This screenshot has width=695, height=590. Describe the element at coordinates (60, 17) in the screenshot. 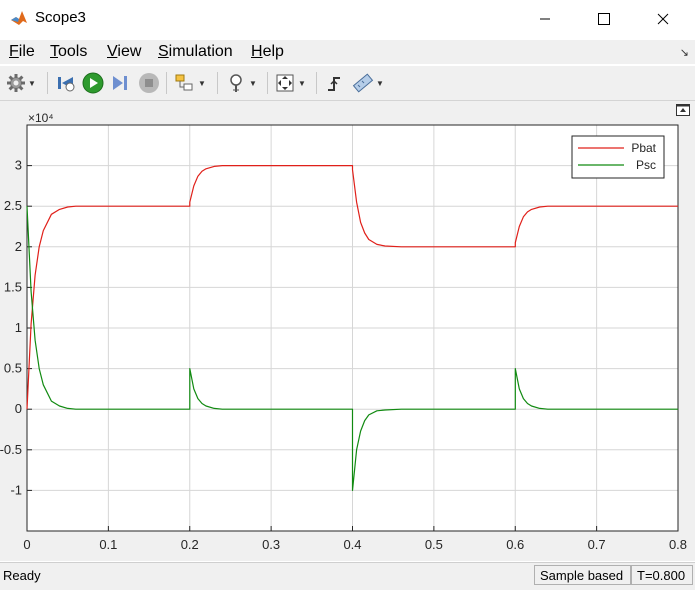

I see `window-title: Scope3` at that location.